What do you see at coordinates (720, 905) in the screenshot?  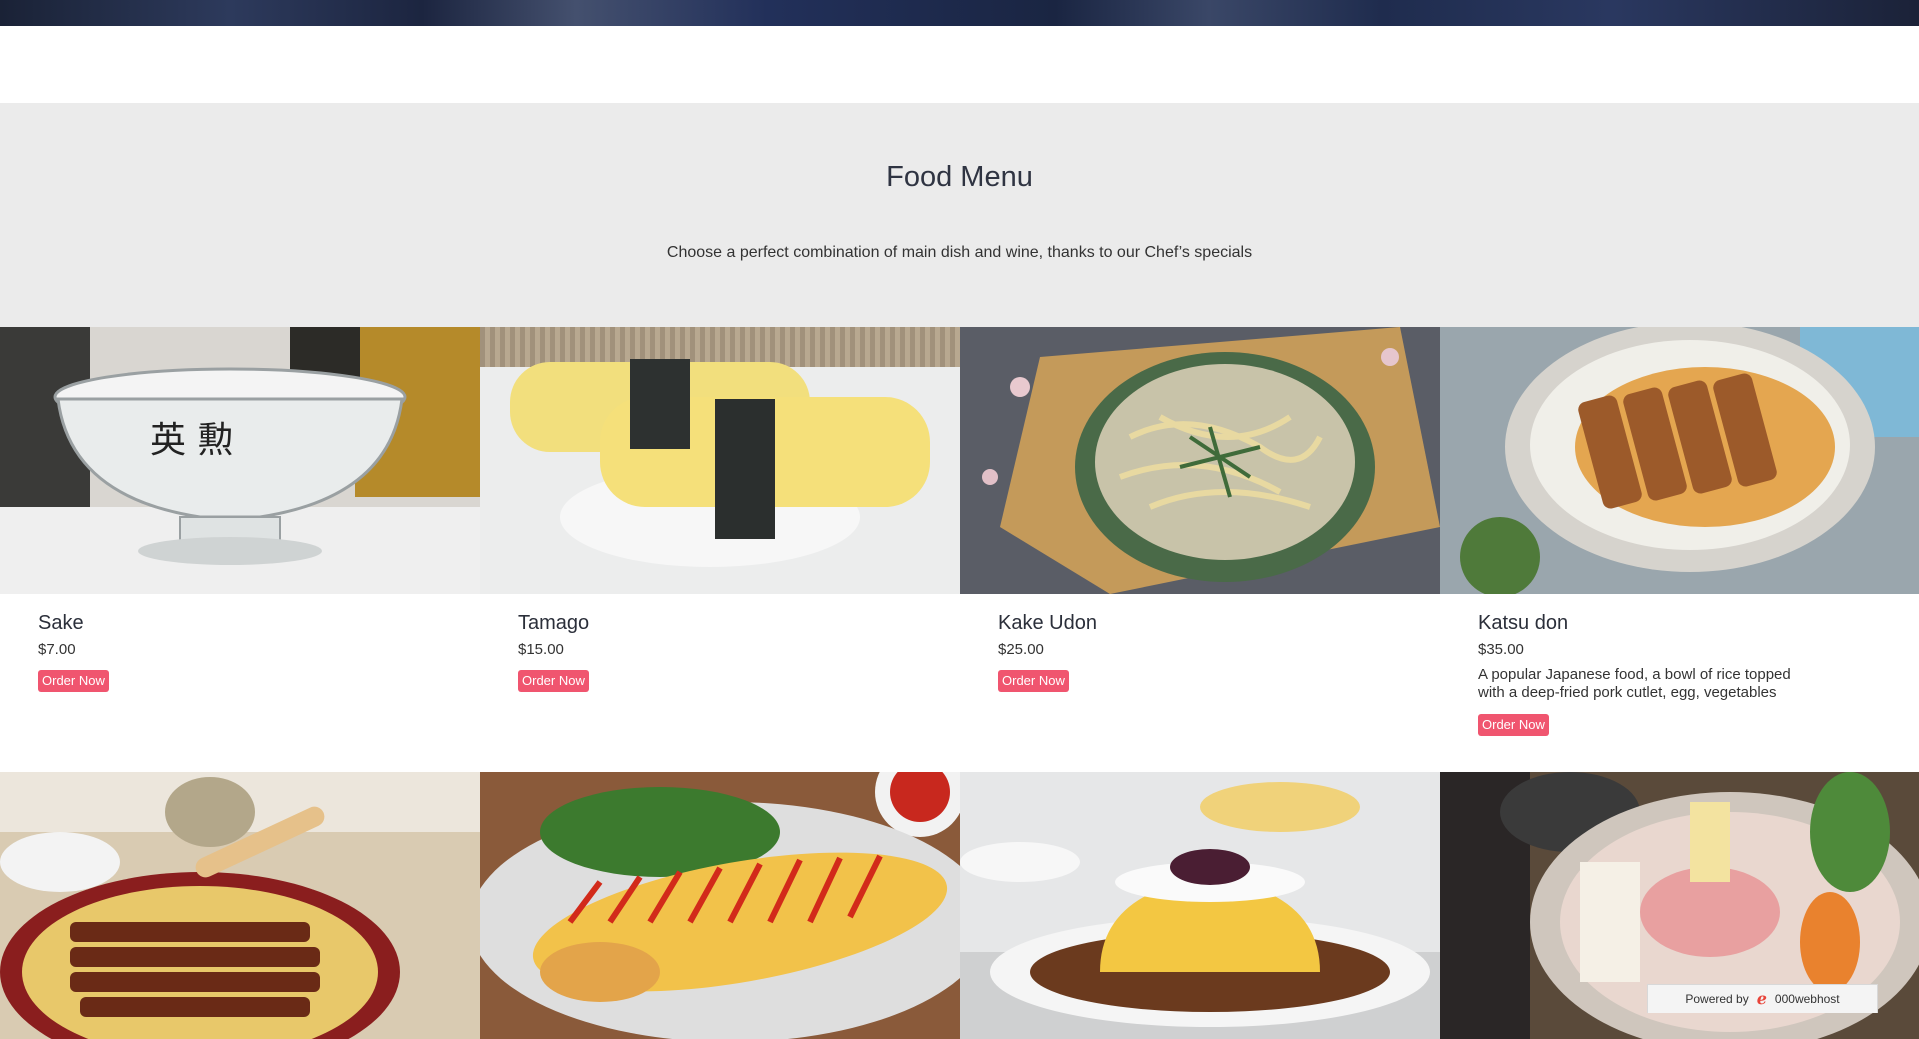 I see `omurice-image` at bounding box center [720, 905].